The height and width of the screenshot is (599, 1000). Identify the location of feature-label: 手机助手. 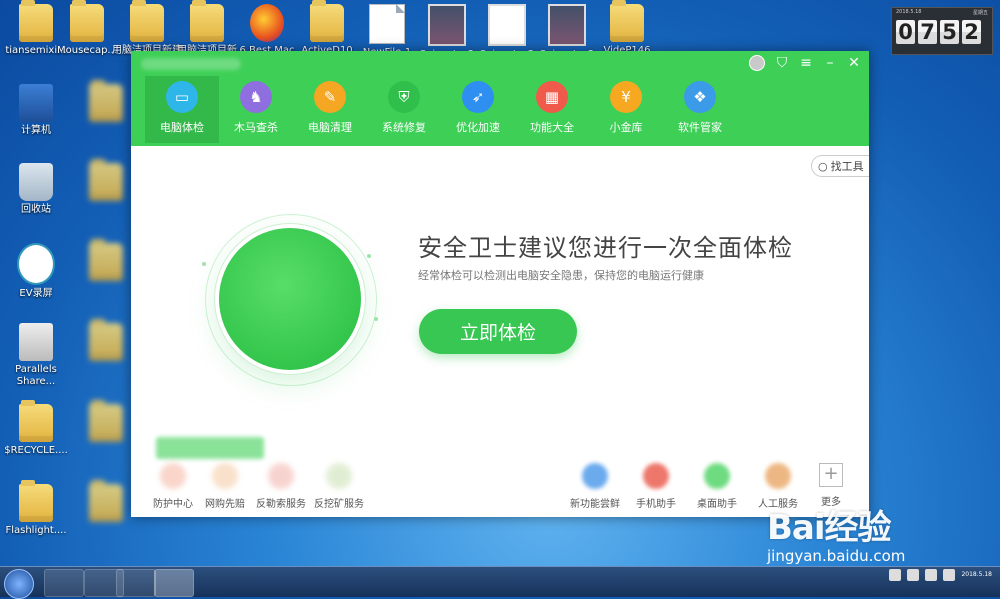
(656, 504).